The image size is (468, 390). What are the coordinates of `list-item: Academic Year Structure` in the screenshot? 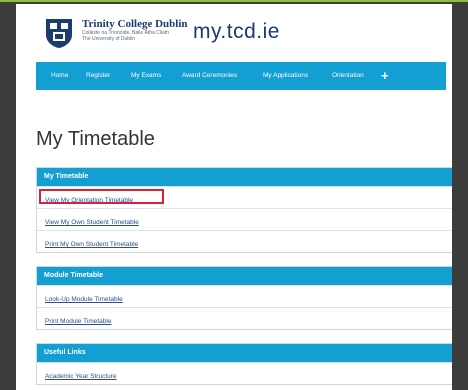 It's located at (244, 373).